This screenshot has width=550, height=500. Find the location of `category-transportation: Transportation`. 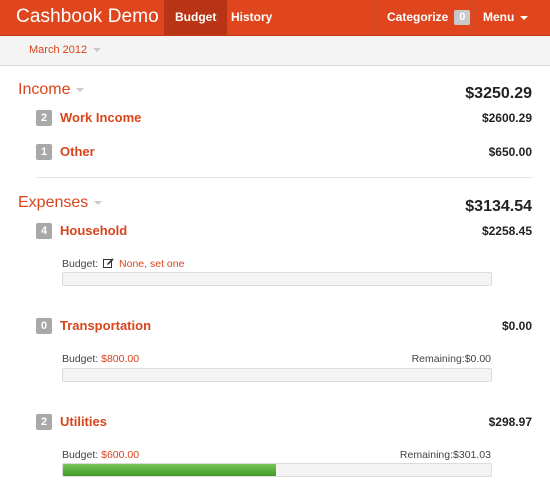

category-transportation: Transportation is located at coordinates (105, 325).